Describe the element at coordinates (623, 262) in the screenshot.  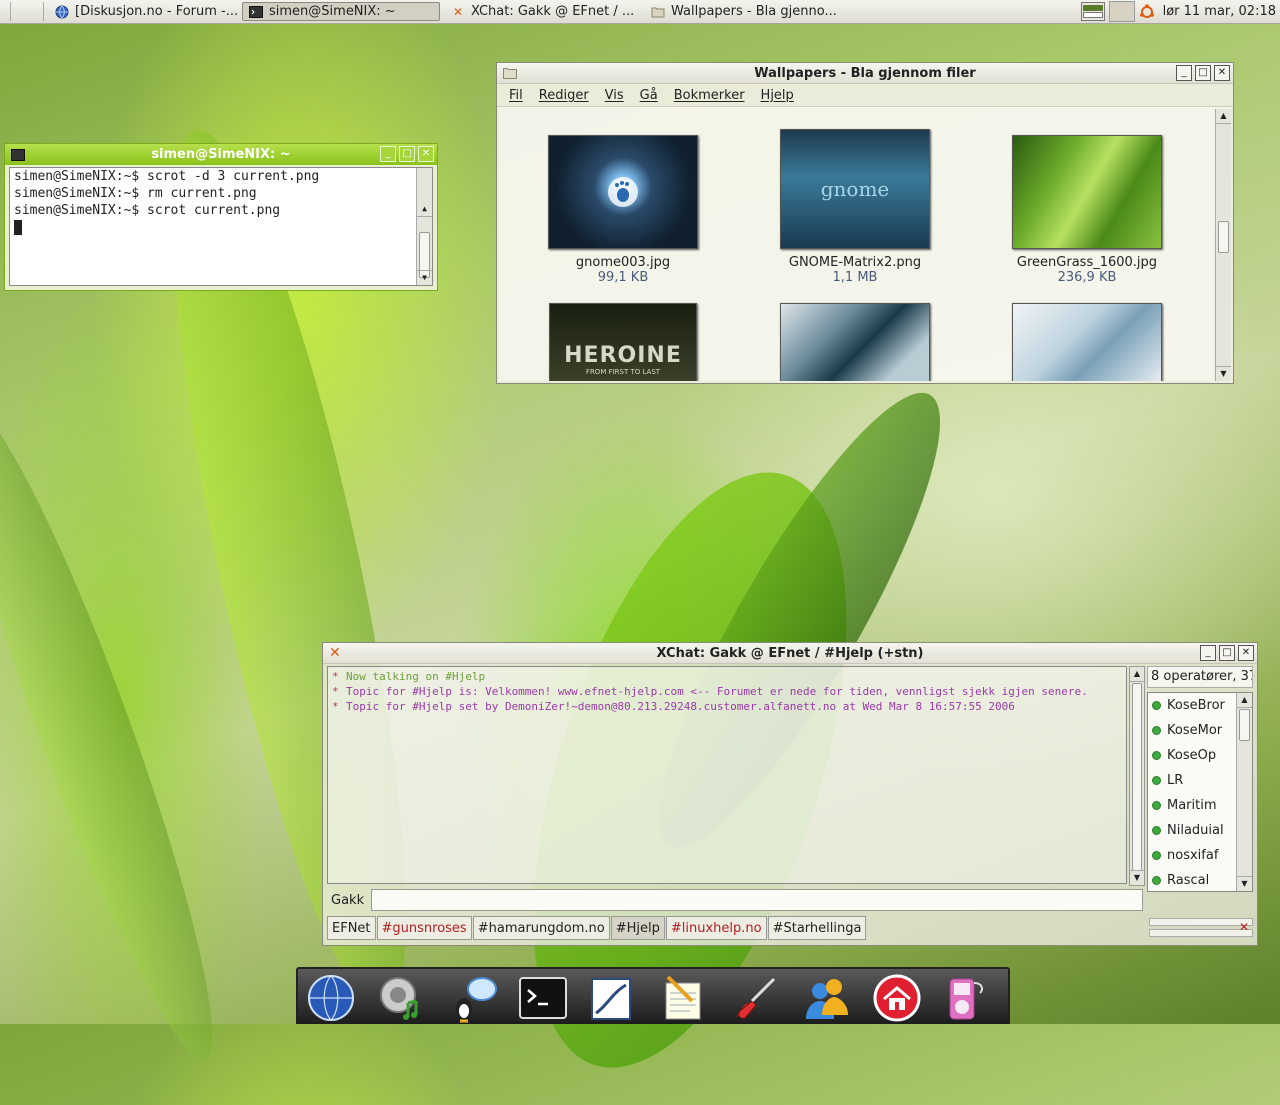
I see `file-name: gnome003.jpg` at that location.